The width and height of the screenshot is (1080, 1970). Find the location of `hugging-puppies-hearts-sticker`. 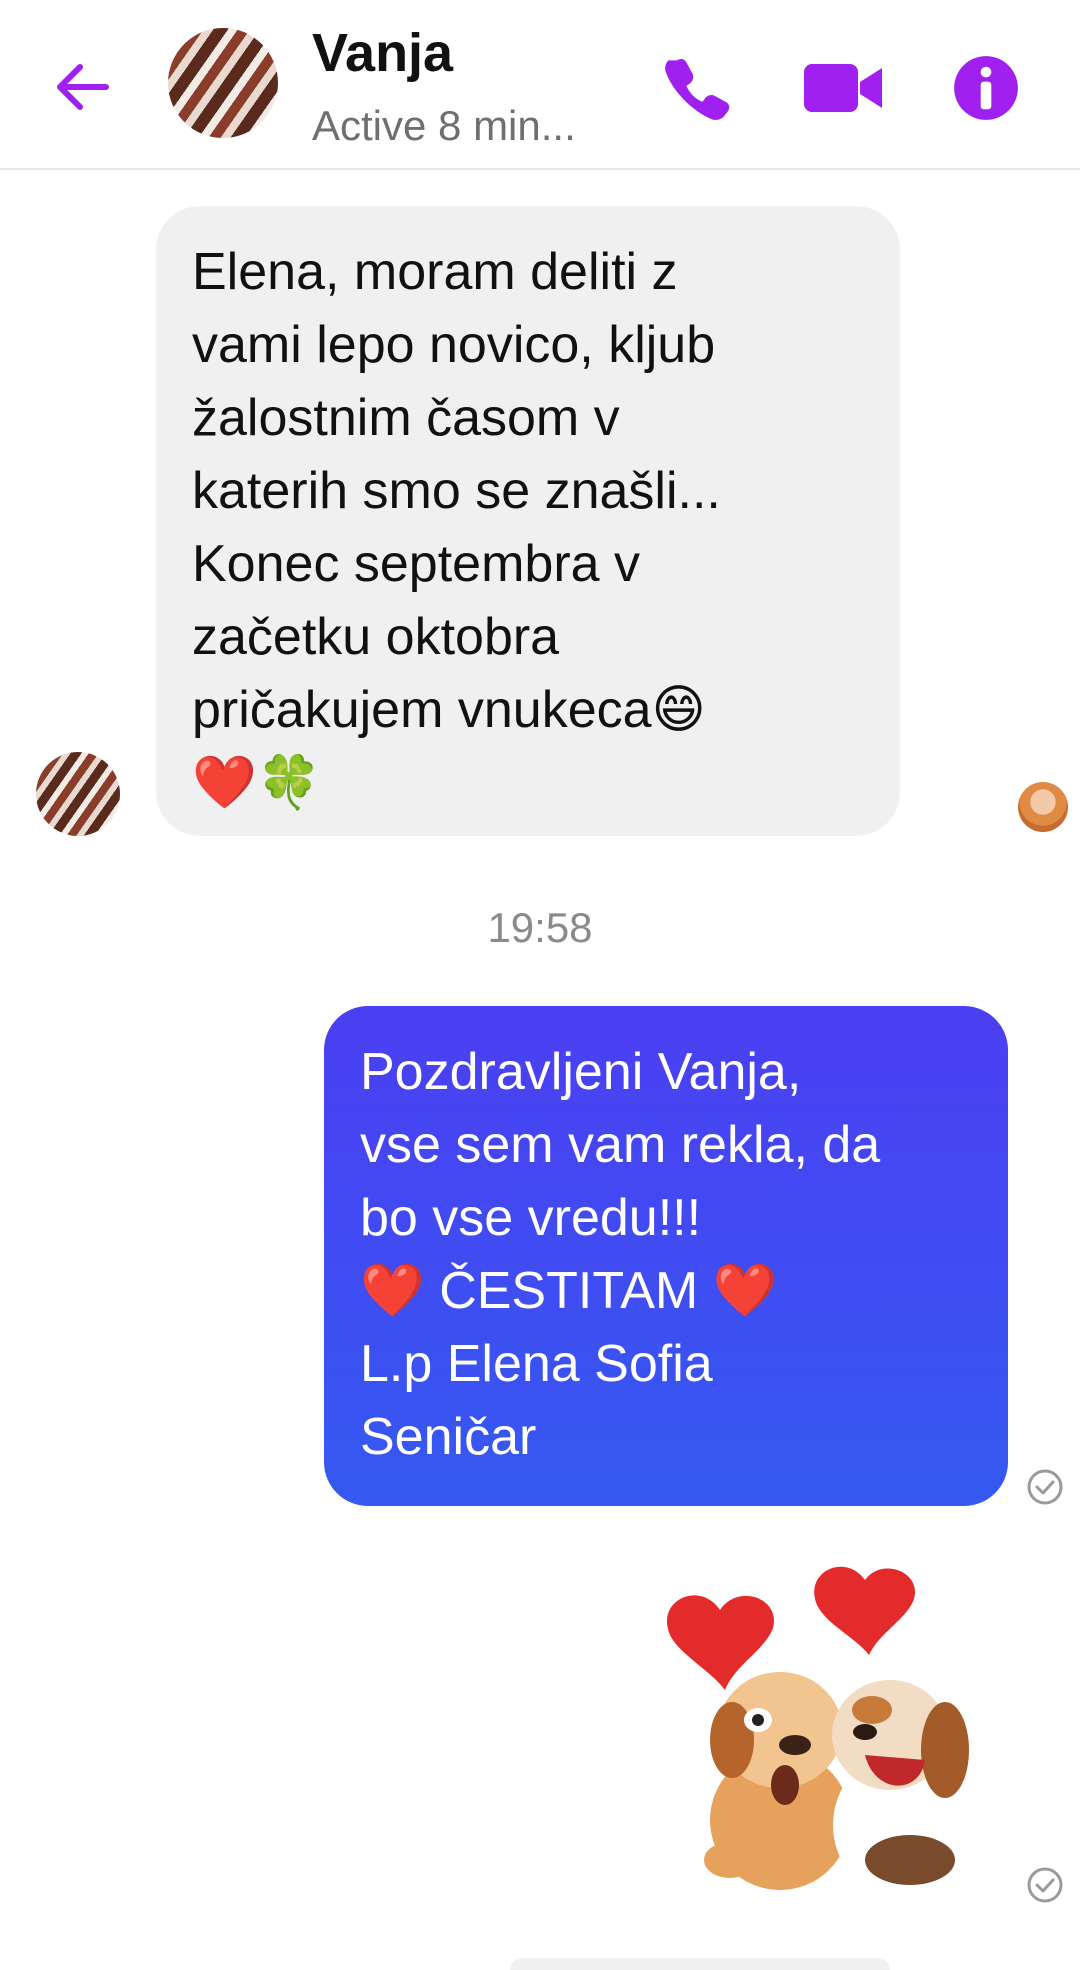

hugging-puppies-hearts-sticker is located at coordinates (840, 1730).